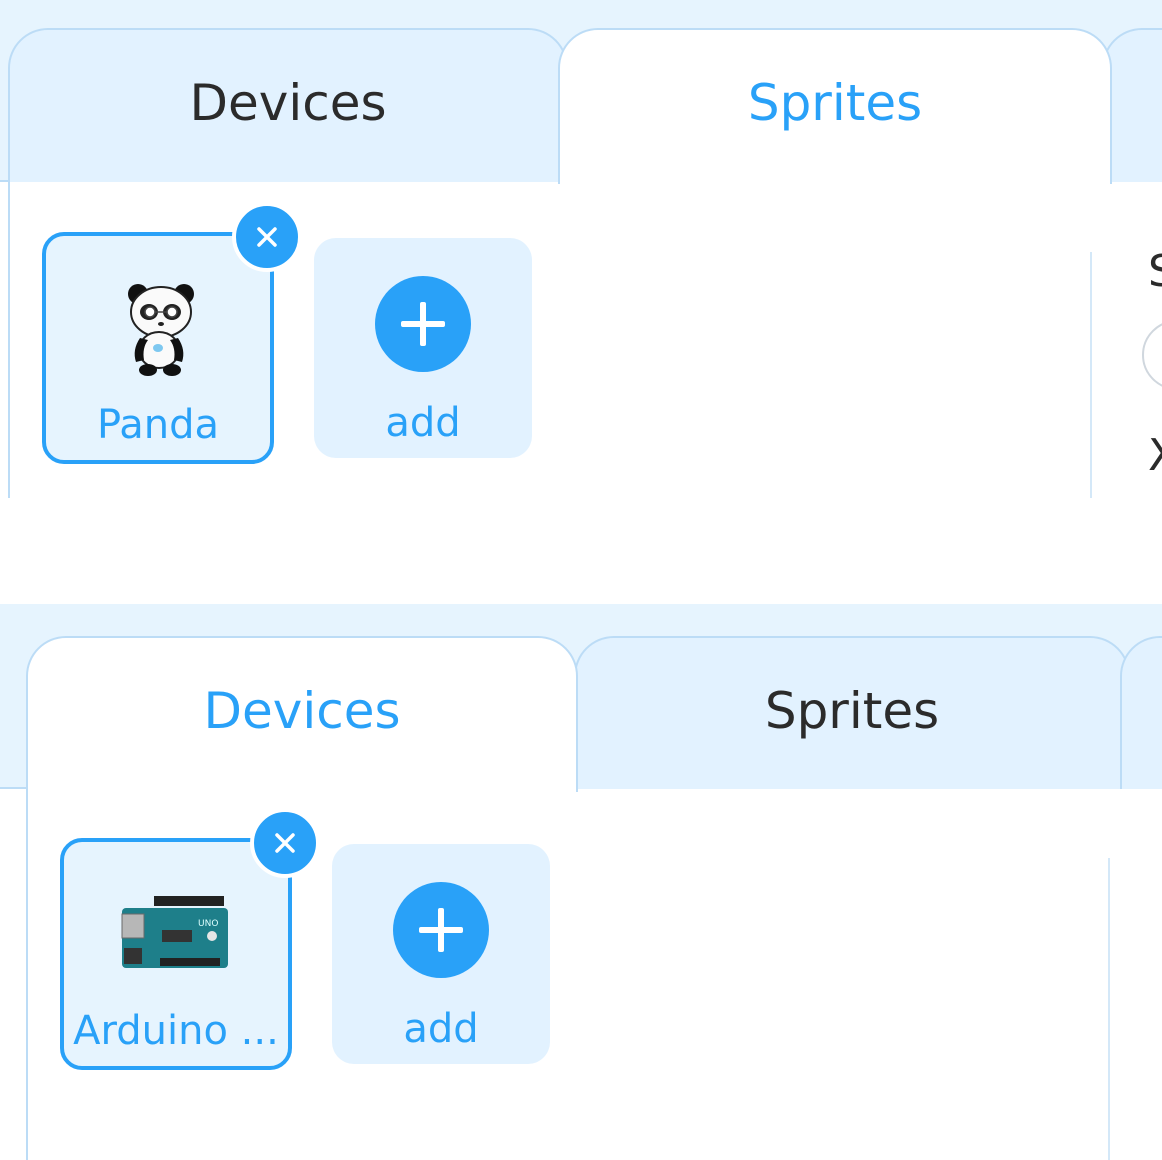 Image resolution: width=1162 pixels, height=1160 pixels. What do you see at coordinates (174, 932) in the screenshot?
I see `arduino-board-icon: UNO` at bounding box center [174, 932].